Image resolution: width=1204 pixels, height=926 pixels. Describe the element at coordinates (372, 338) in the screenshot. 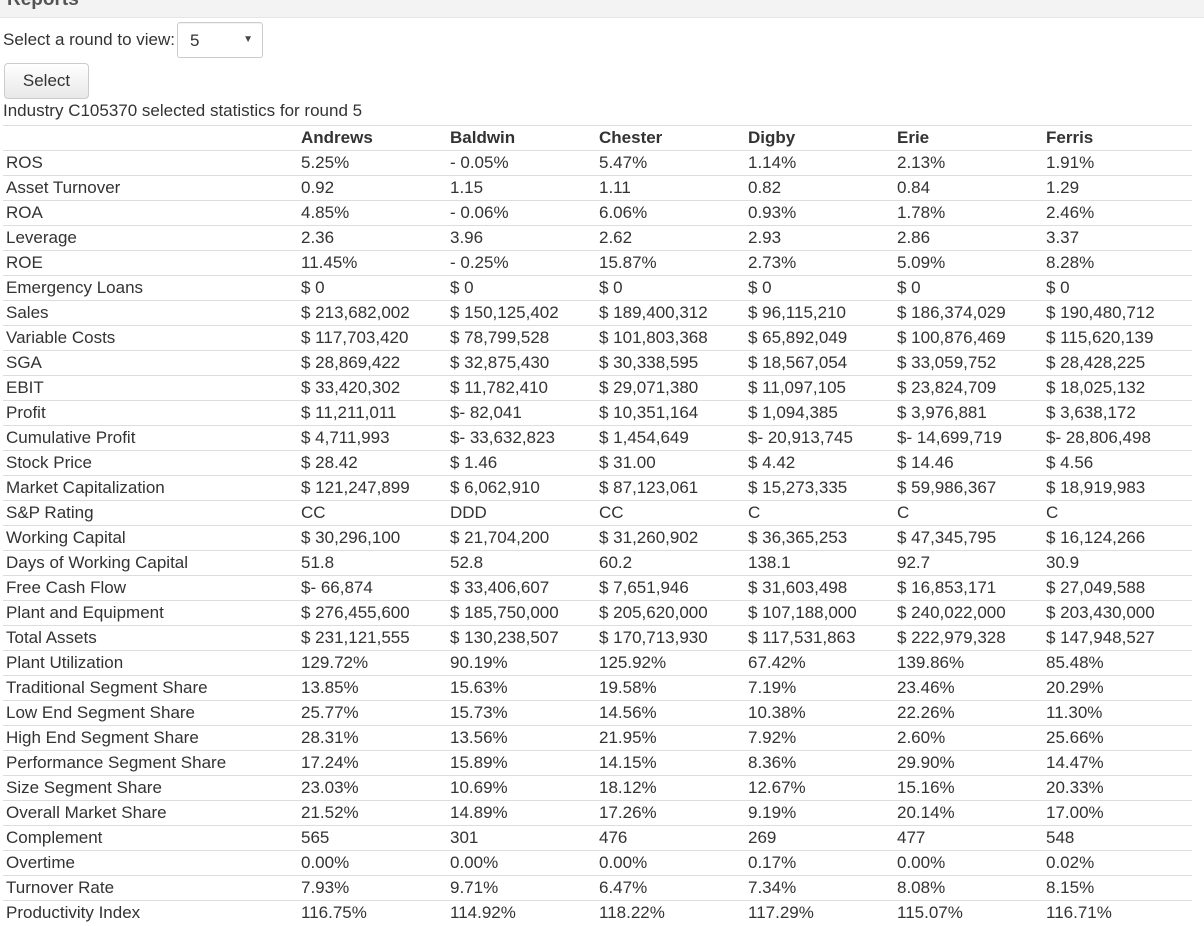

I see `table-cell: $ 117,703,420` at that location.